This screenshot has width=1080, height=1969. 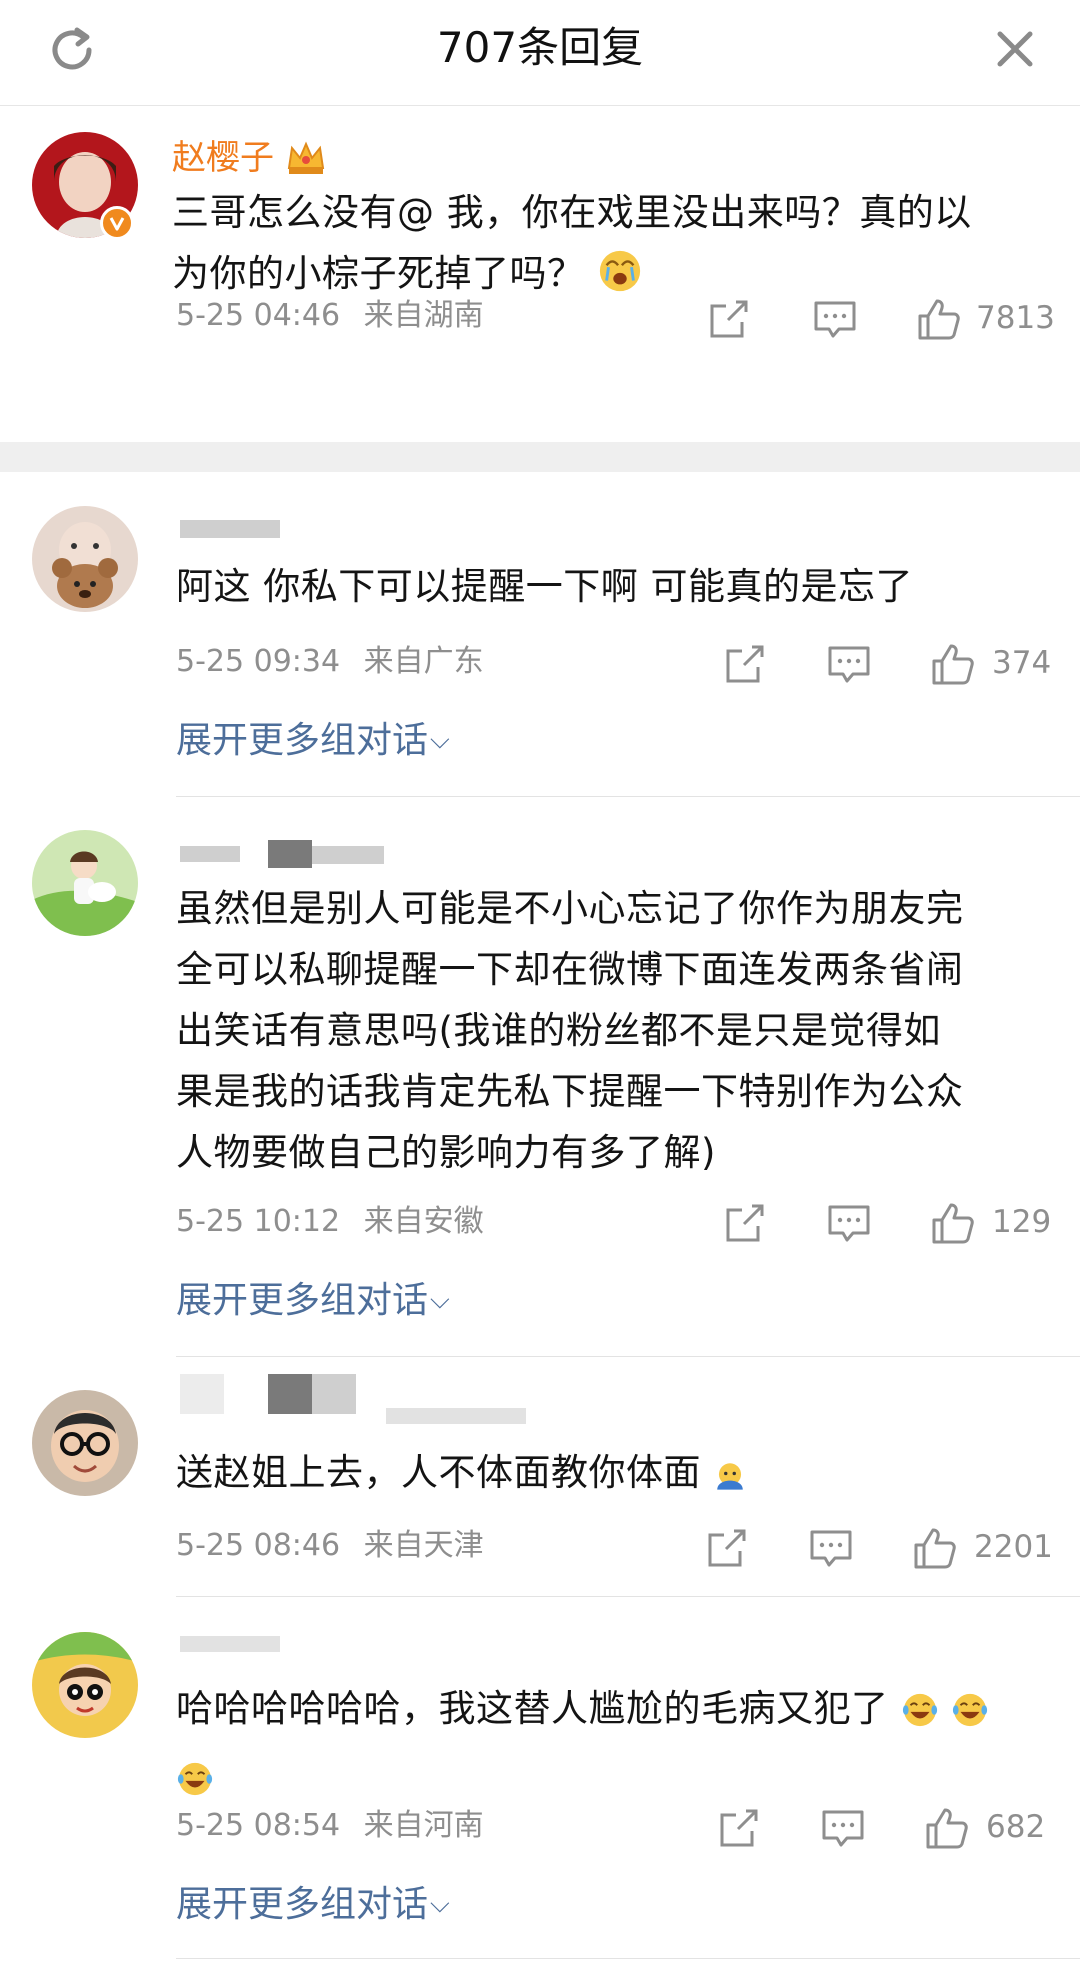 What do you see at coordinates (423, 661) in the screenshot?
I see `location: 来自广东` at bounding box center [423, 661].